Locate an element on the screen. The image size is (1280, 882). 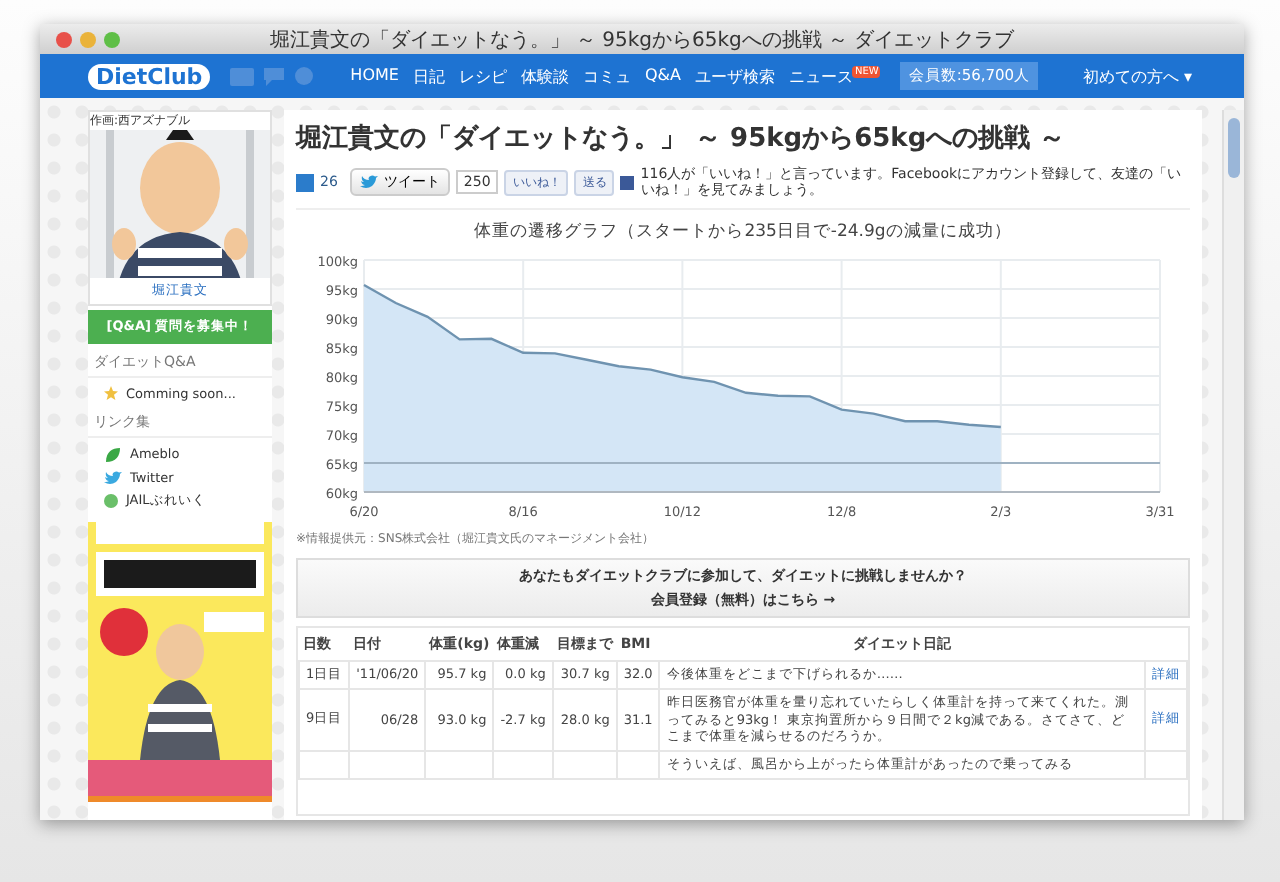
nav-link: Q&A is located at coordinates (662, 76).